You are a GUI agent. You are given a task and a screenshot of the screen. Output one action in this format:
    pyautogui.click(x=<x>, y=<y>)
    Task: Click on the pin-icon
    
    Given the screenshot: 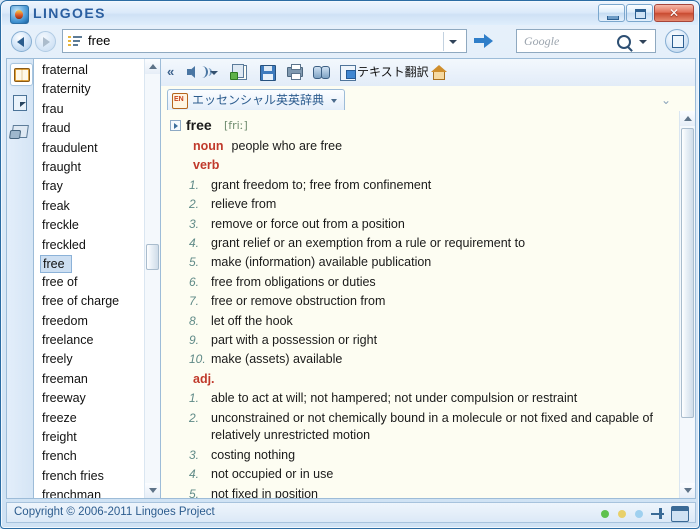 What is the action you would take?
    pyautogui.click(x=657, y=513)
    